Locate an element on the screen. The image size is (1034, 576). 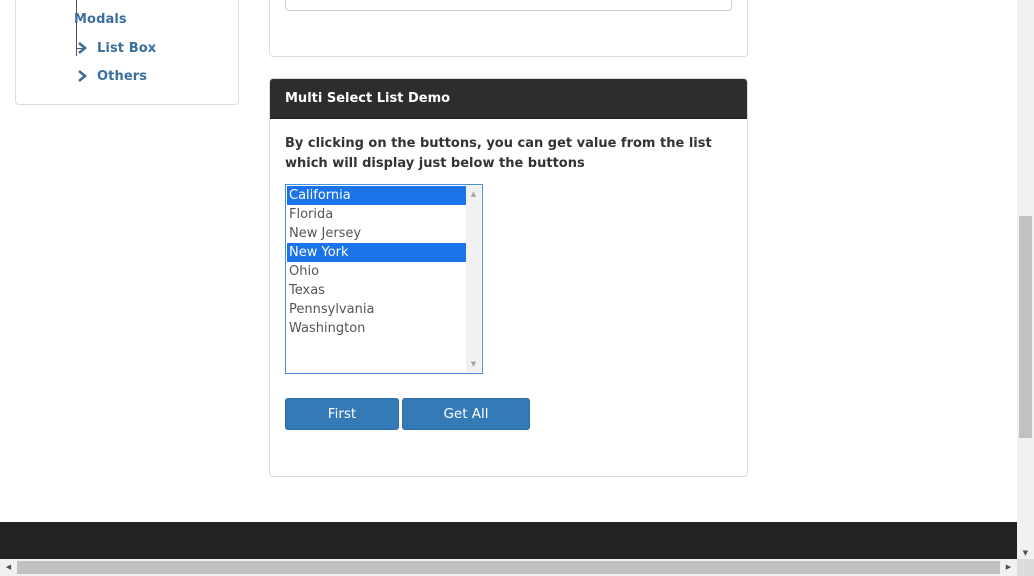
list-option-texas: Texas is located at coordinates (377, 290).